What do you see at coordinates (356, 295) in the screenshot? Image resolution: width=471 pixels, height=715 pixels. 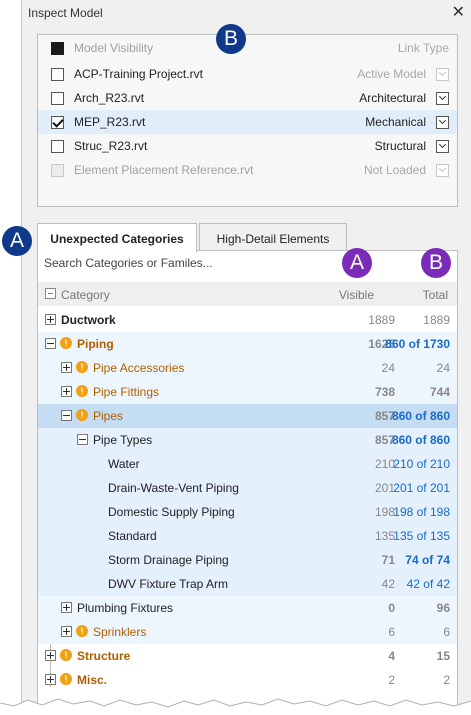 I see `visible-column-header: Visible` at bounding box center [356, 295].